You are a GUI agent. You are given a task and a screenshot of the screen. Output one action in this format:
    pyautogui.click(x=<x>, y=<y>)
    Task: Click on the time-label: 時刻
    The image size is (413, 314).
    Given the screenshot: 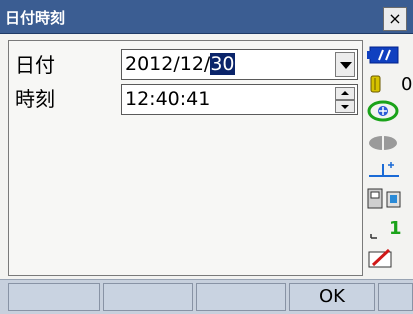 What is the action you would take?
    pyautogui.click(x=35, y=99)
    